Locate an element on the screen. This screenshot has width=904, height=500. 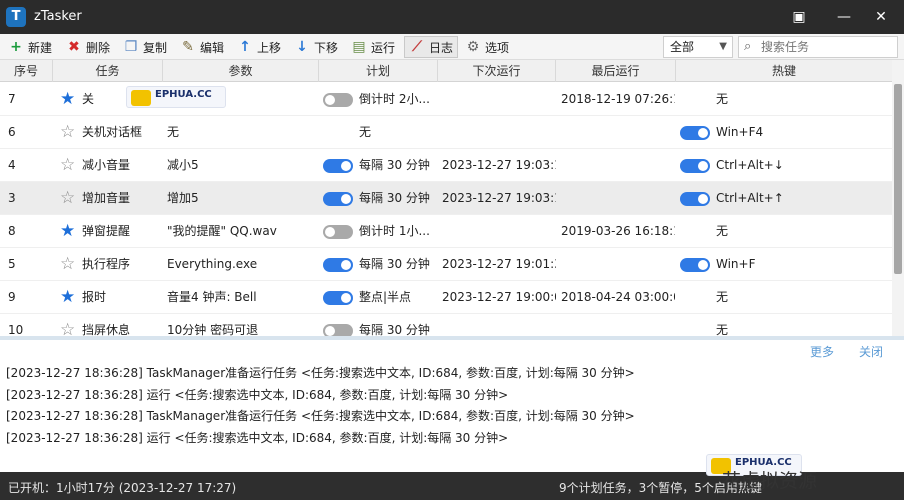
task-param-cell: 10分钟 密码可退 is located at coordinates (213, 329).